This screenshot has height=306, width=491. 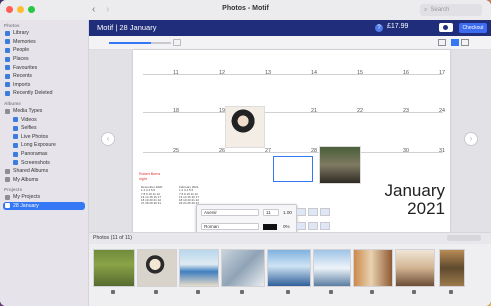 I want to click on window-title: Photos - Motif, so click(x=245, y=8).